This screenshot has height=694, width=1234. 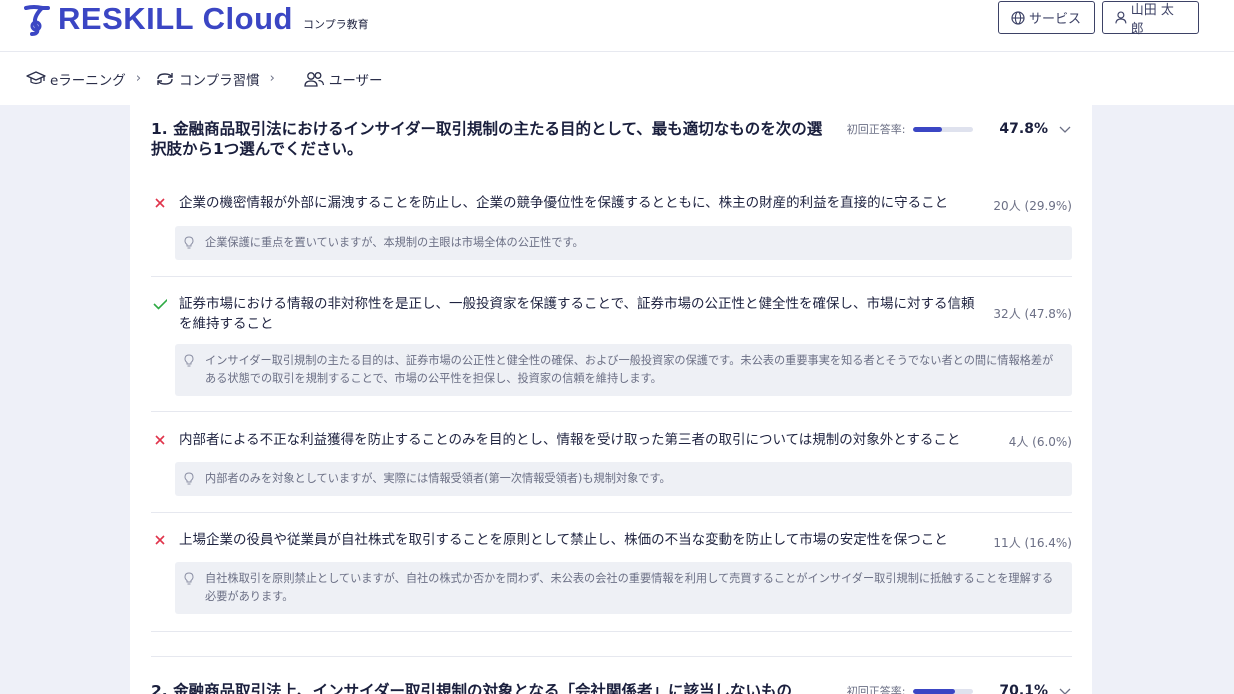 I want to click on breadcrumb-label: コンプラ習慣, so click(x=219, y=80).